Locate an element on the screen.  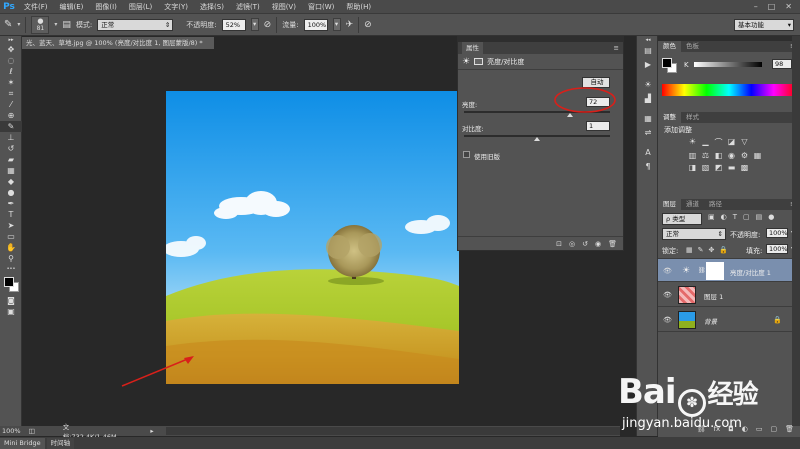
curves-icon: ⌒ is located at coordinates (718, 142).